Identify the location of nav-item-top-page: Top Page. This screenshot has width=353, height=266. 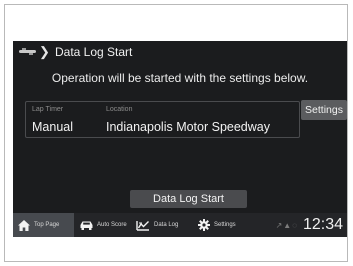
(43, 225).